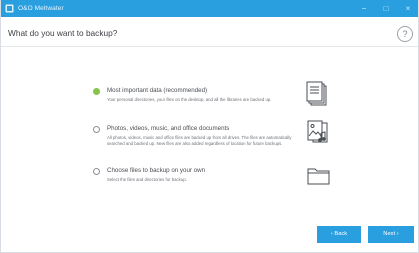 Image resolution: width=419 pixels, height=253 pixels. I want to click on minimize-button: −, so click(364, 9).